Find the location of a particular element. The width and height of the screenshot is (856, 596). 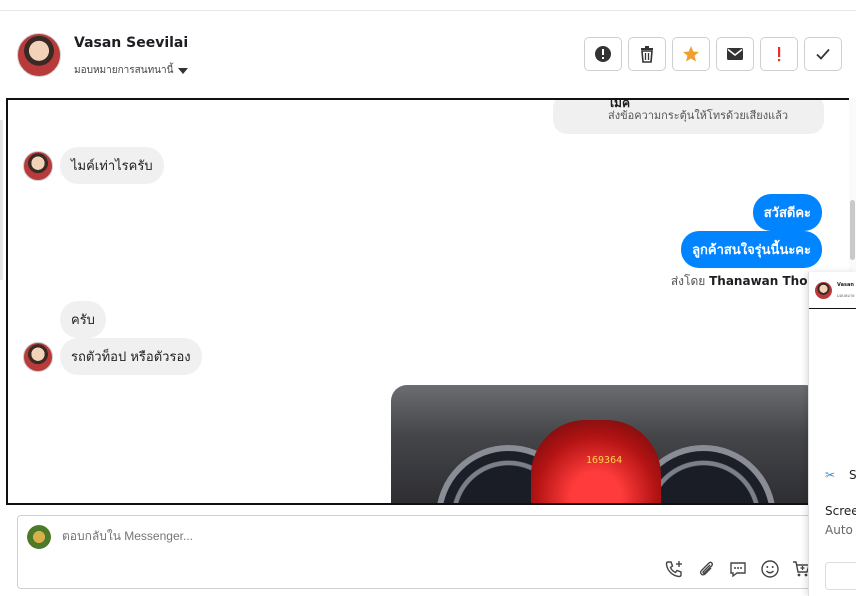

chevron-down-icon is located at coordinates (183, 70).